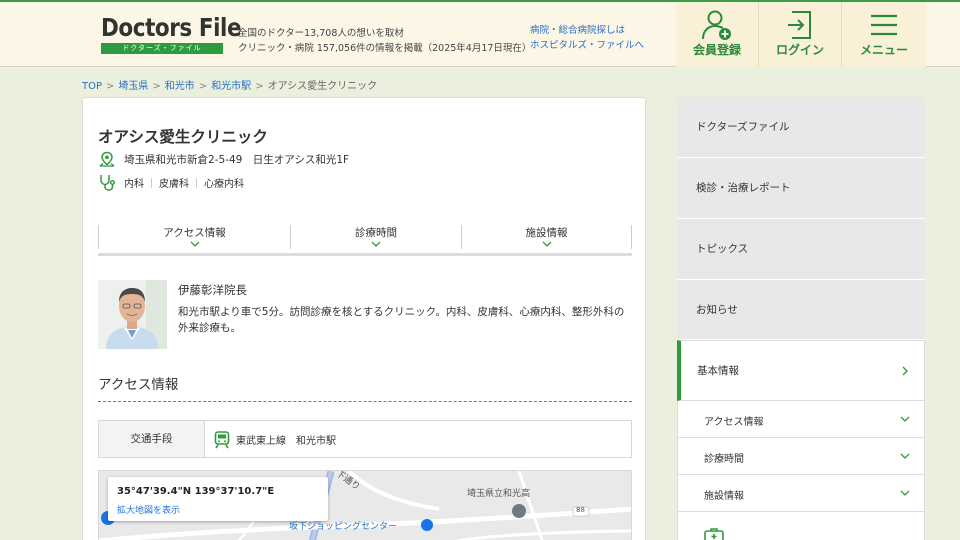 Image resolution: width=960 pixels, height=540 pixels. I want to click on doctors-file-logo: Doctors File ドクターズ・ファイル, so click(171, 33).